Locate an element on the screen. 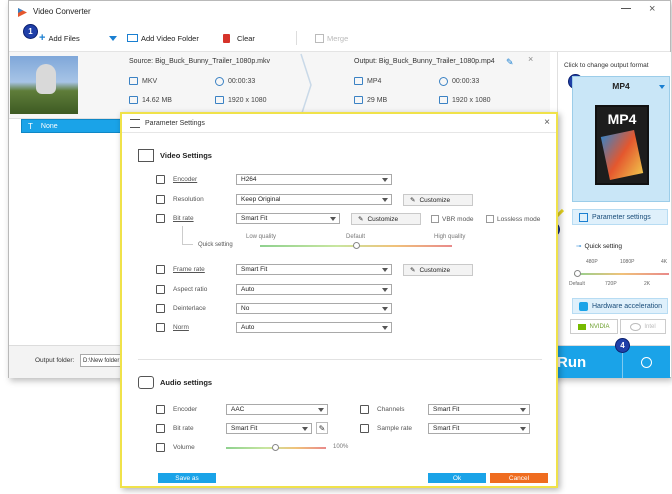  sliders-icon is located at coordinates (135, 123).